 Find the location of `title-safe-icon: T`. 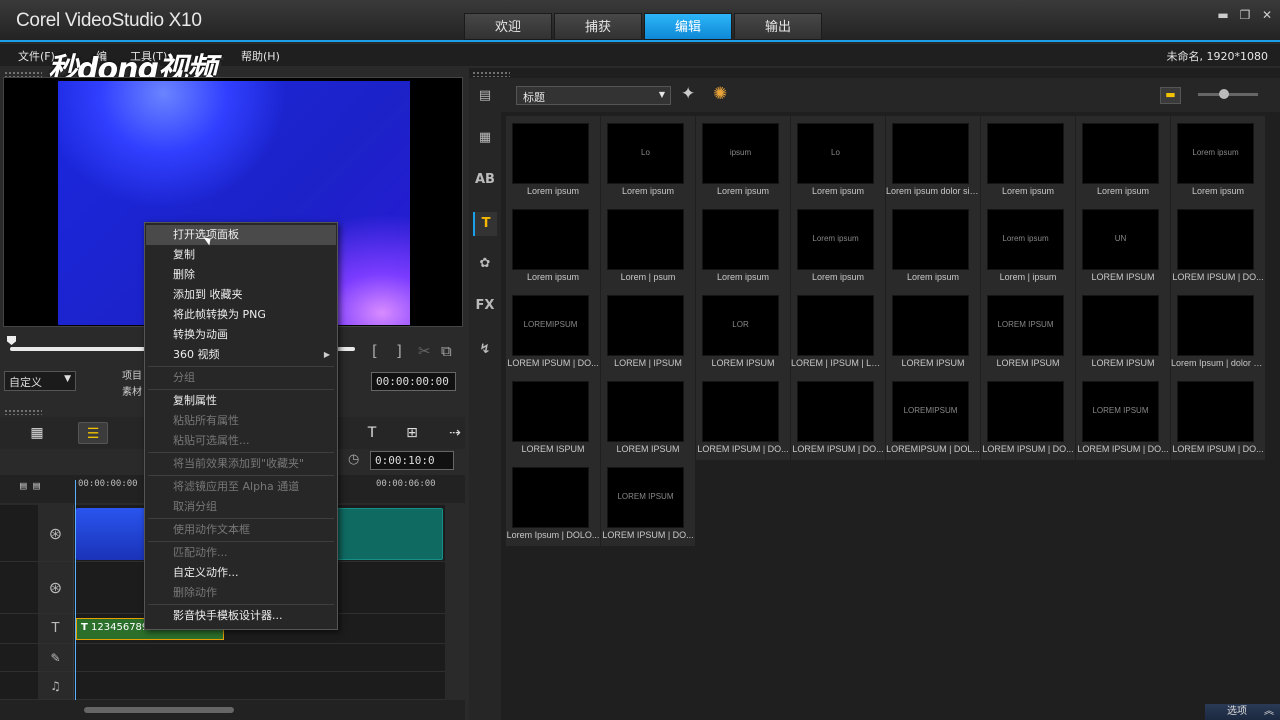

title-safe-icon: T is located at coordinates (372, 433).